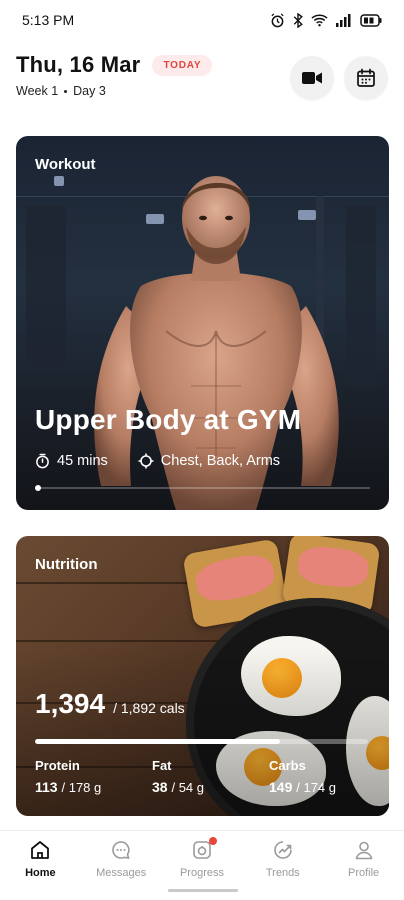 The image size is (404, 900). I want to click on macro-amount: 149, so click(281, 787).